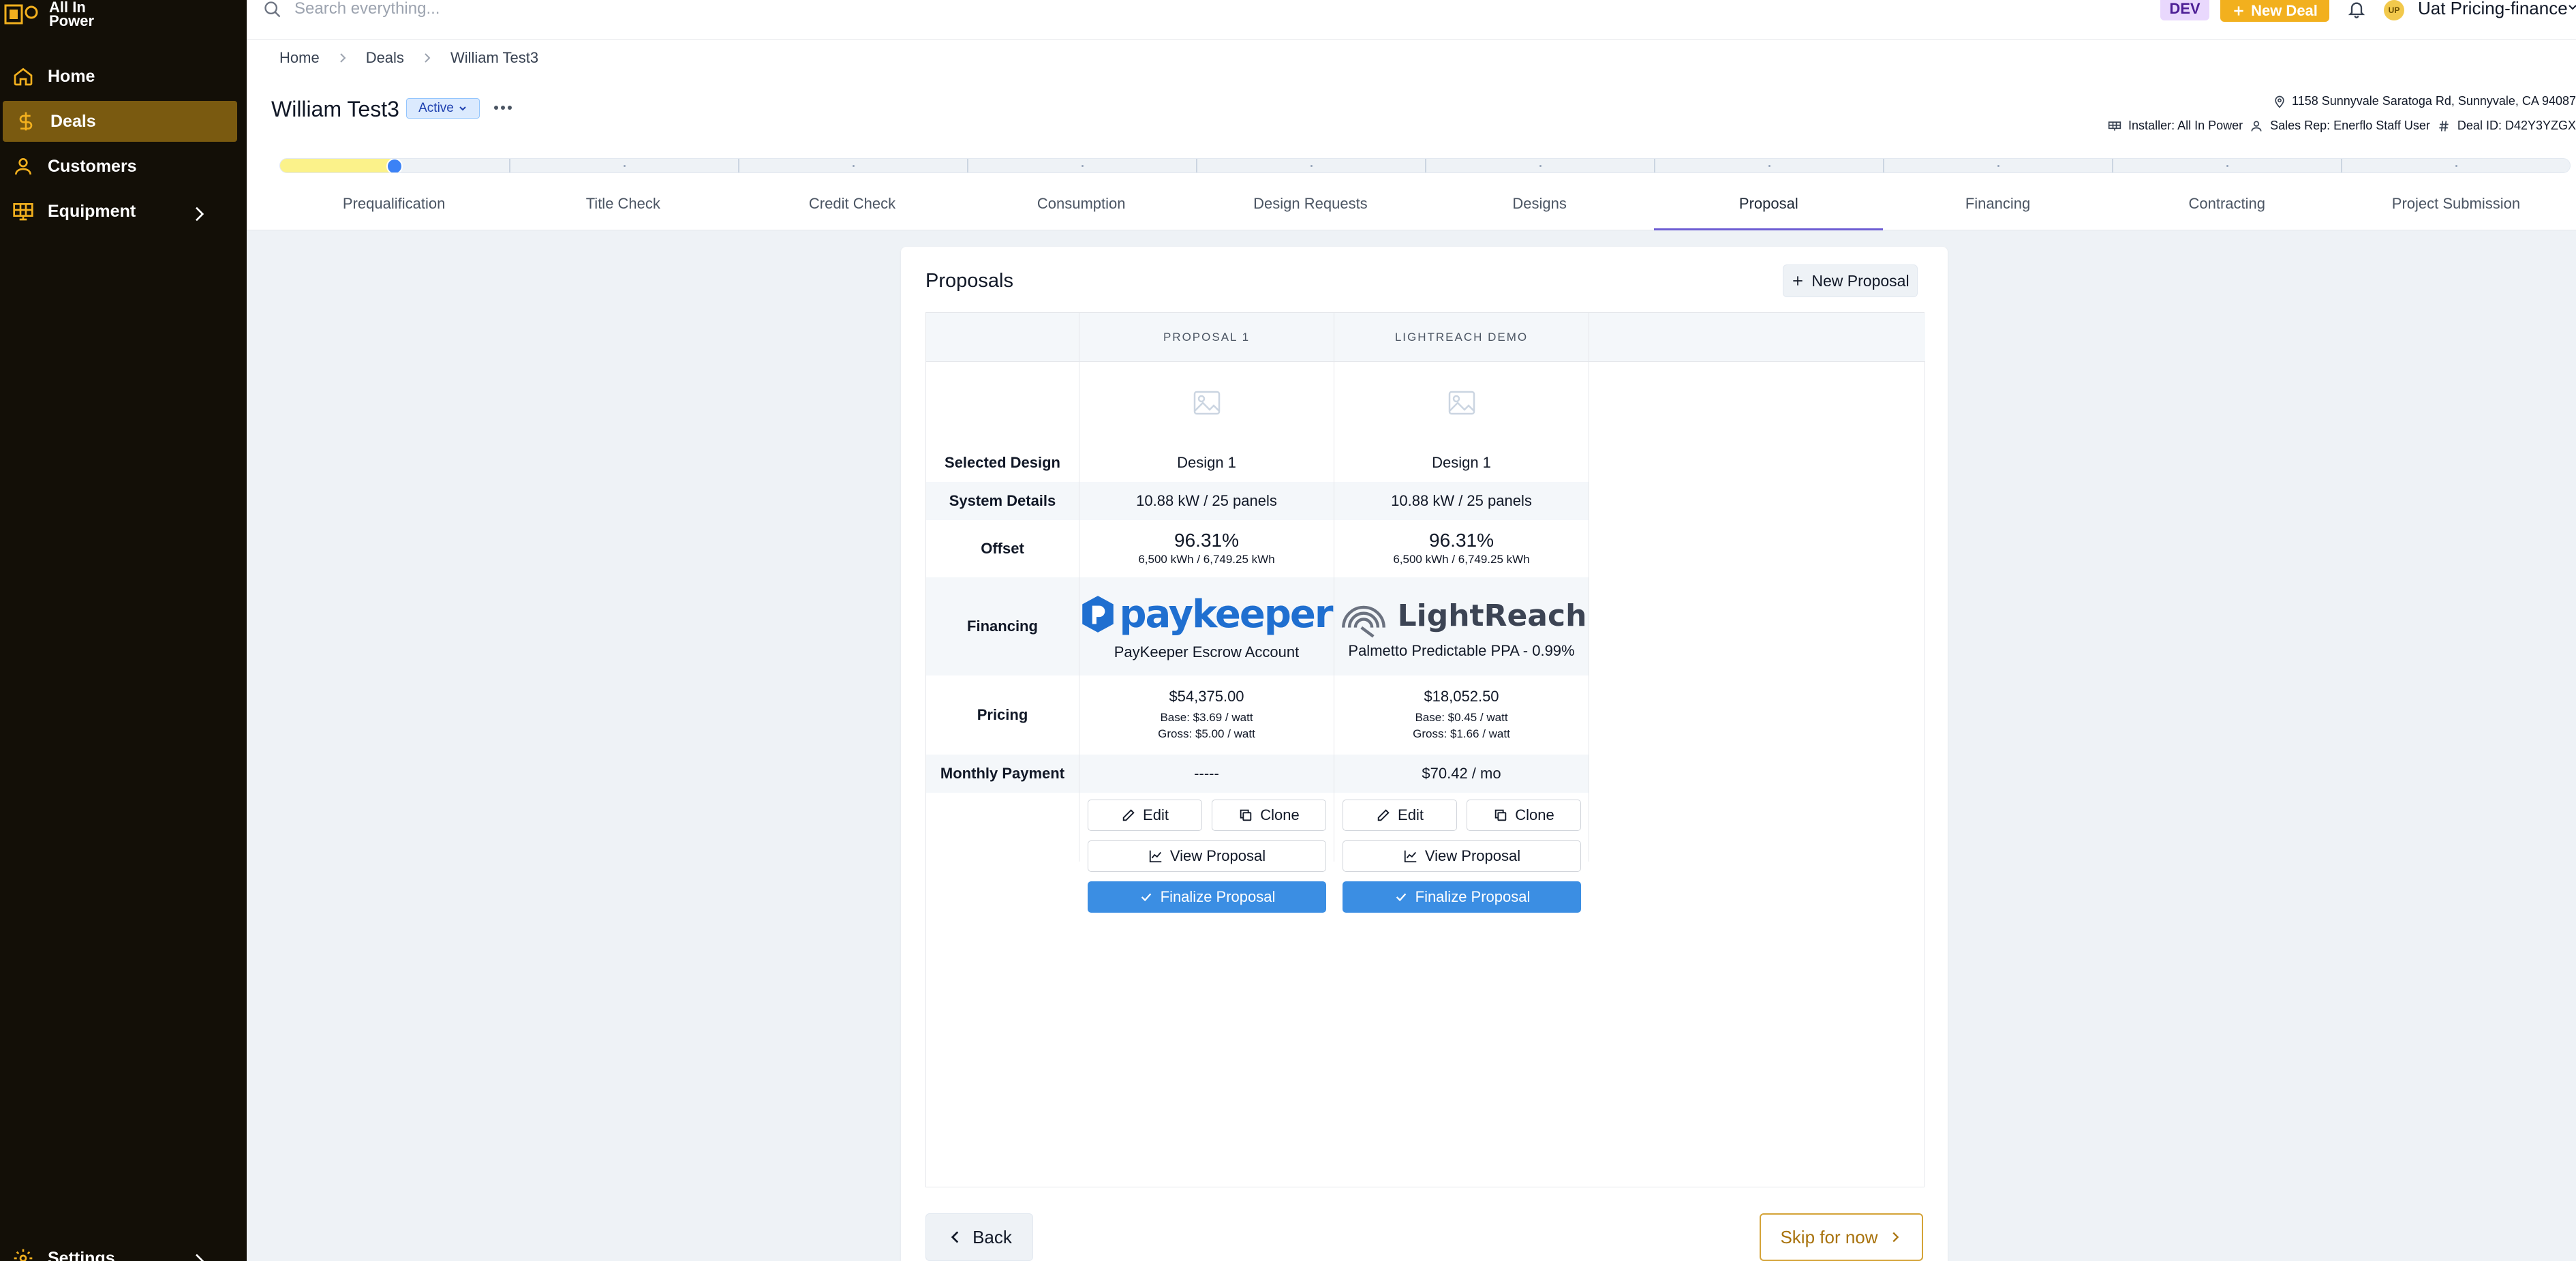 This screenshot has height=1261, width=2576. I want to click on tab-prequalification: Prequalification, so click(393, 207).